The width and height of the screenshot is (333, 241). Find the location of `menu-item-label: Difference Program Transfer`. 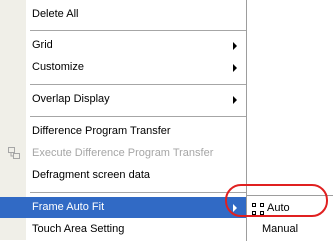

menu-item-label: Difference Program Transfer is located at coordinates (101, 131).